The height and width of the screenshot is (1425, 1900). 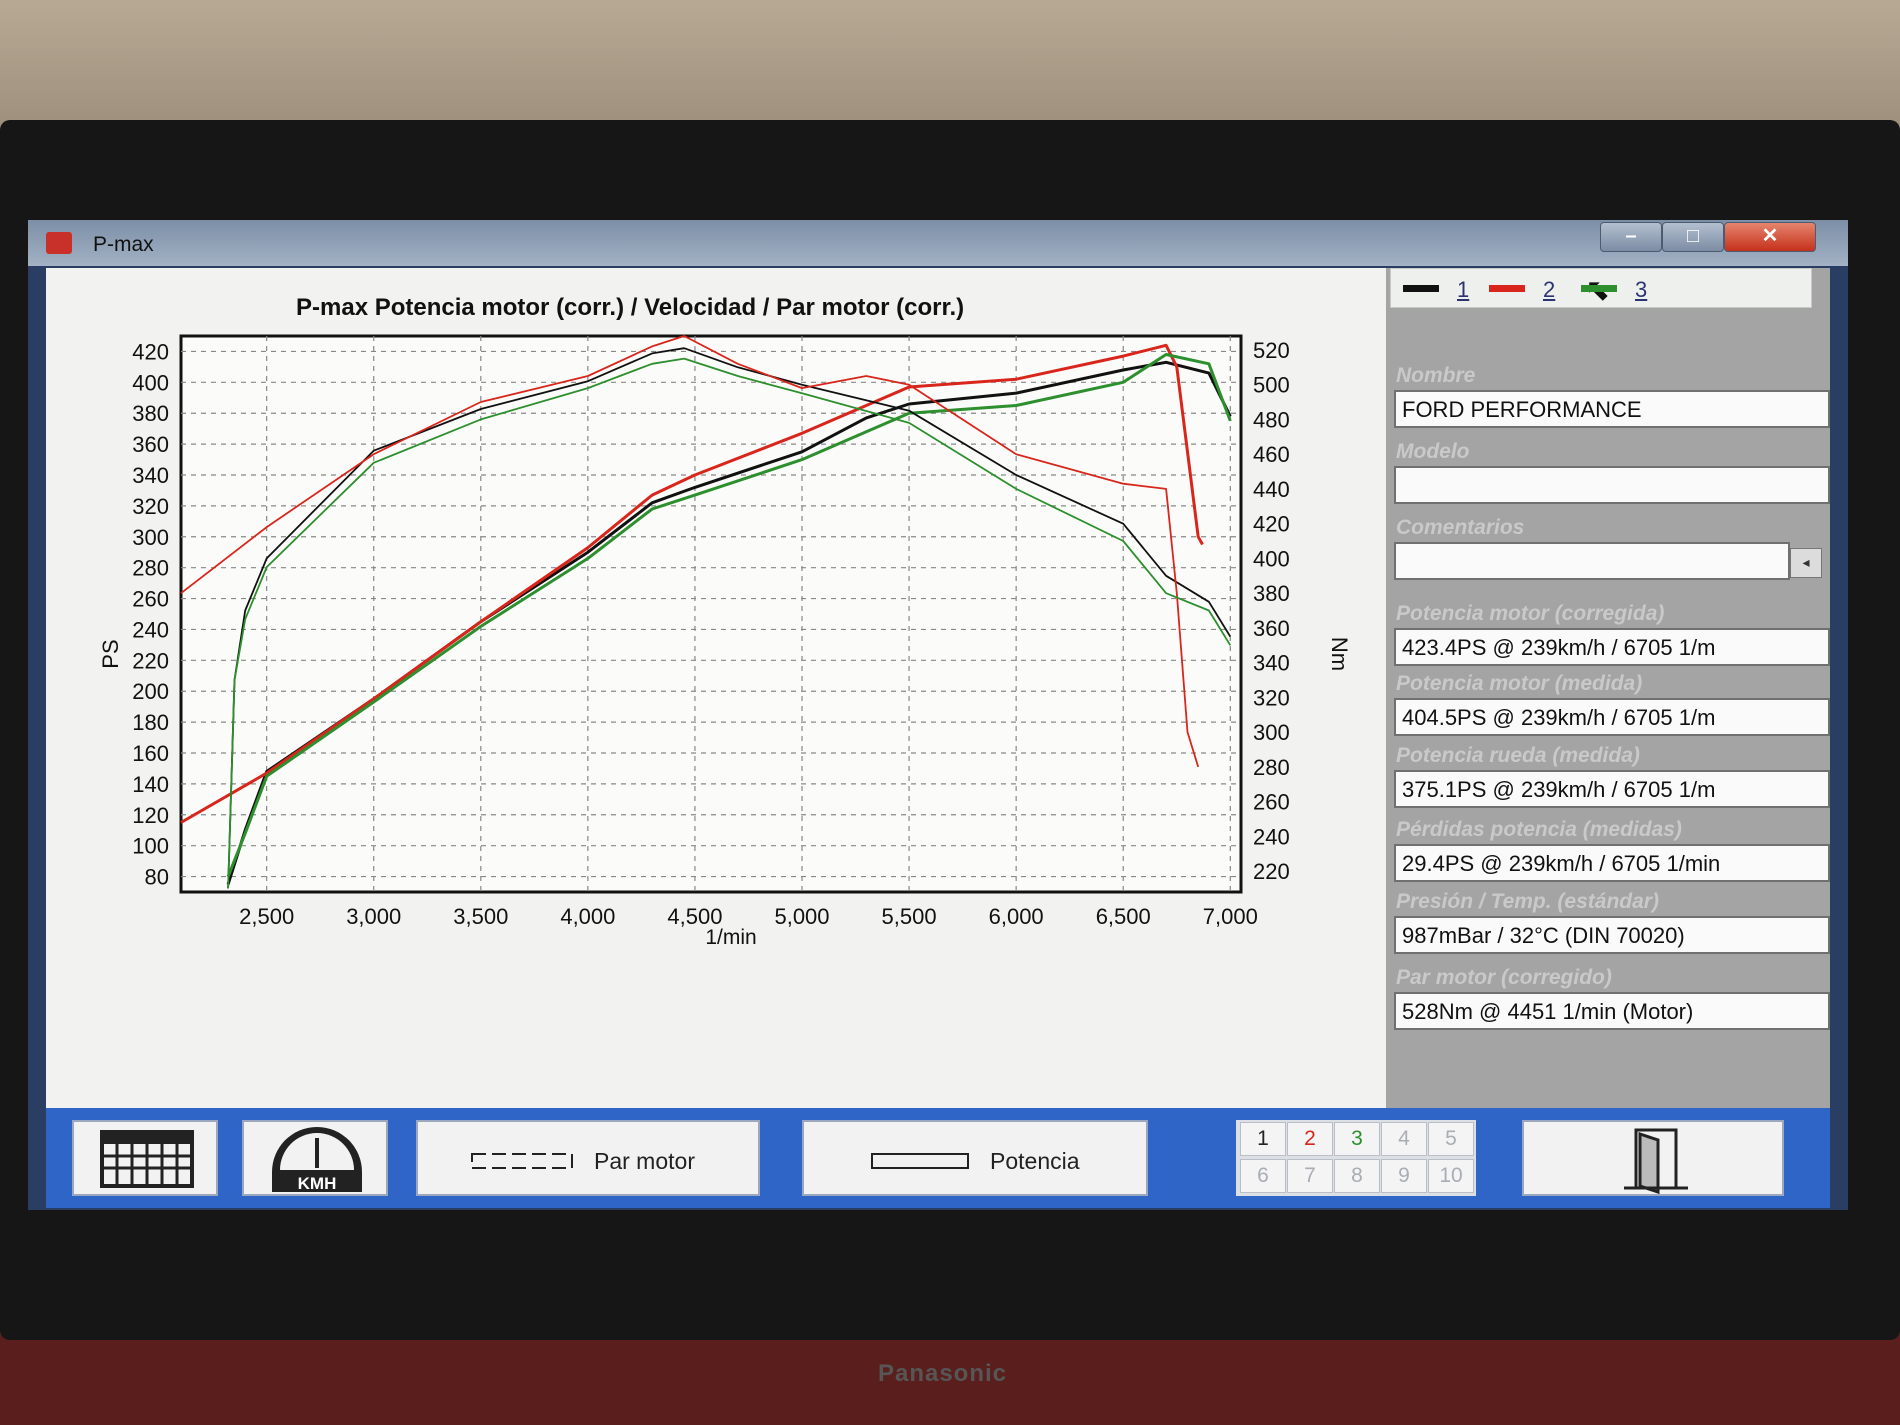 What do you see at coordinates (150, 784) in the screenshot?
I see `y-tick-label: 140` at bounding box center [150, 784].